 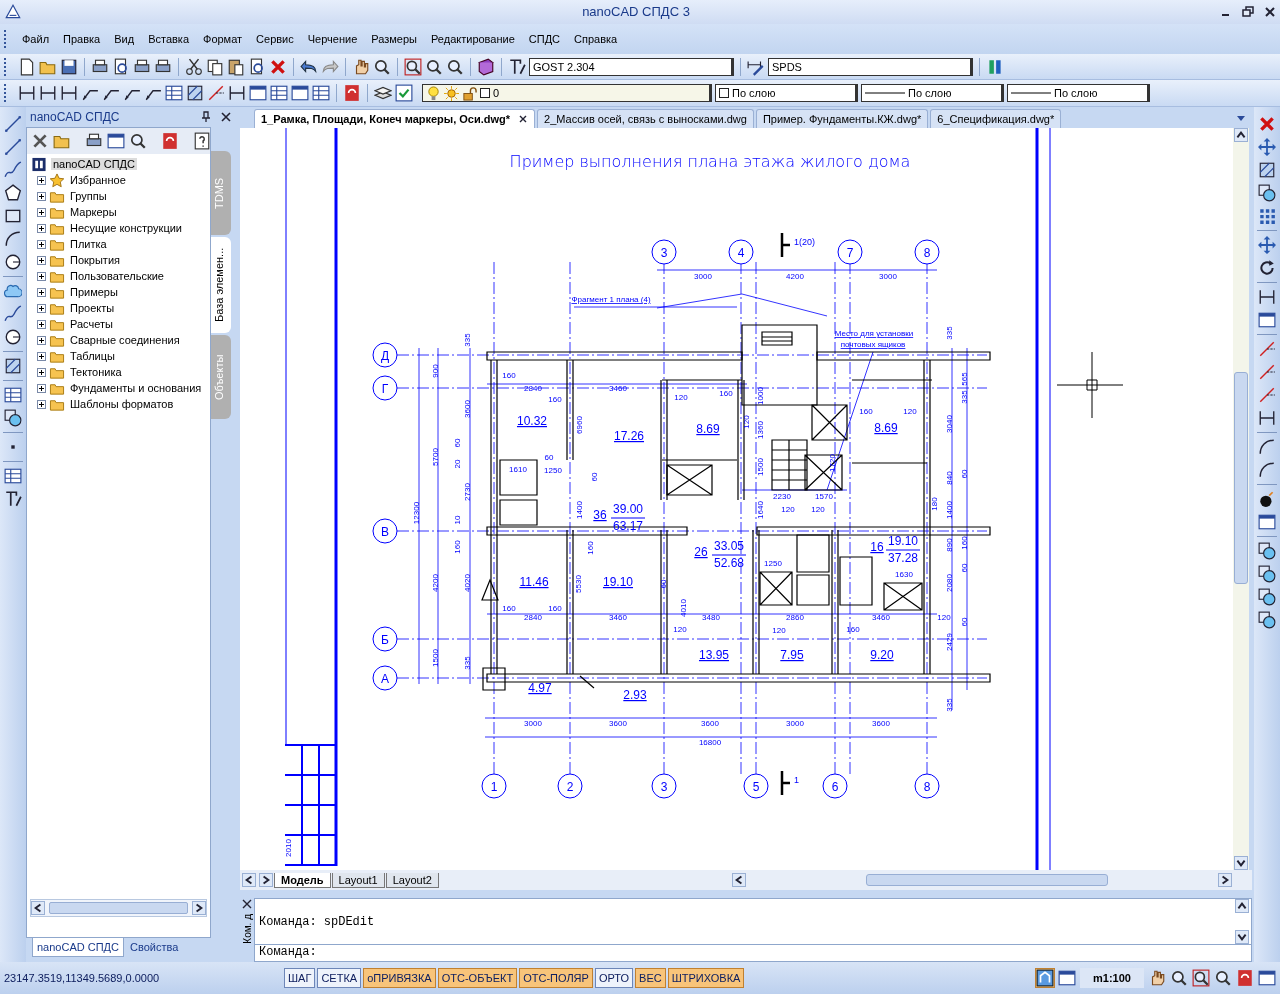 What do you see at coordinates (69, 66) in the screenshot?
I see `save-icon` at bounding box center [69, 66].